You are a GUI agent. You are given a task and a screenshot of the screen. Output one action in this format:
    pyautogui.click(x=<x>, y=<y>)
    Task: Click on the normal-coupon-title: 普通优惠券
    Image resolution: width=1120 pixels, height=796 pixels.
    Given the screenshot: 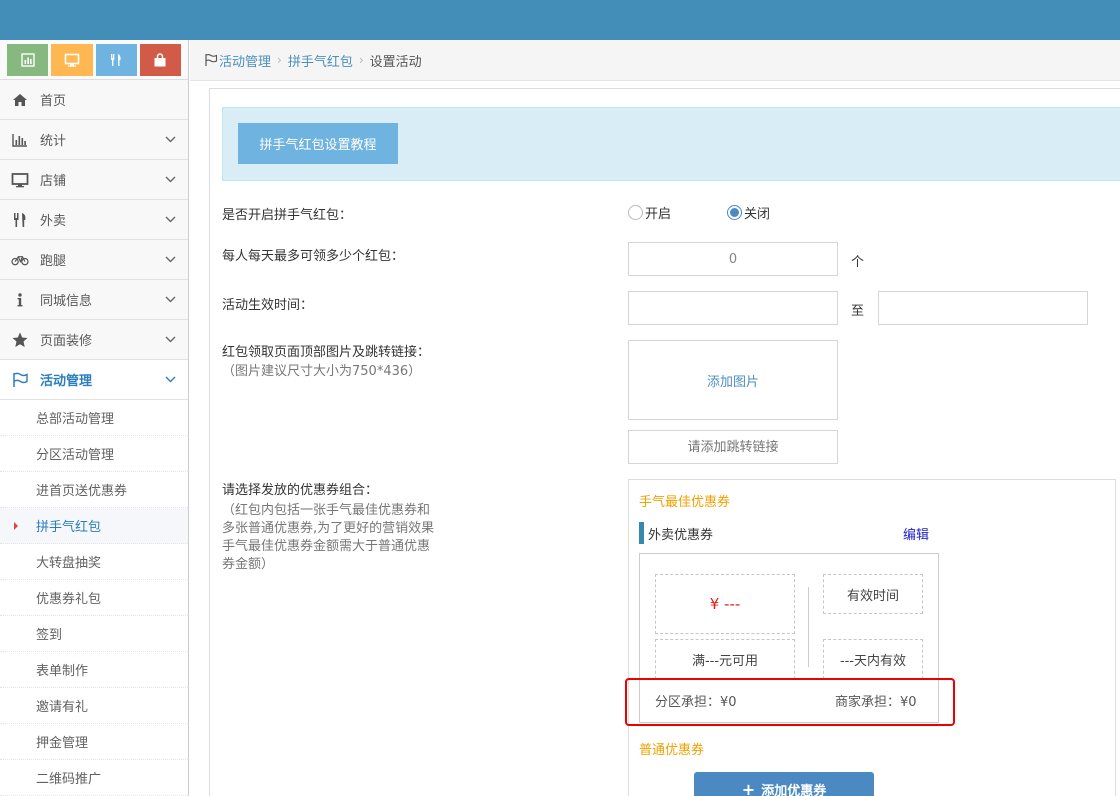 What is the action you would take?
    pyautogui.click(x=672, y=750)
    